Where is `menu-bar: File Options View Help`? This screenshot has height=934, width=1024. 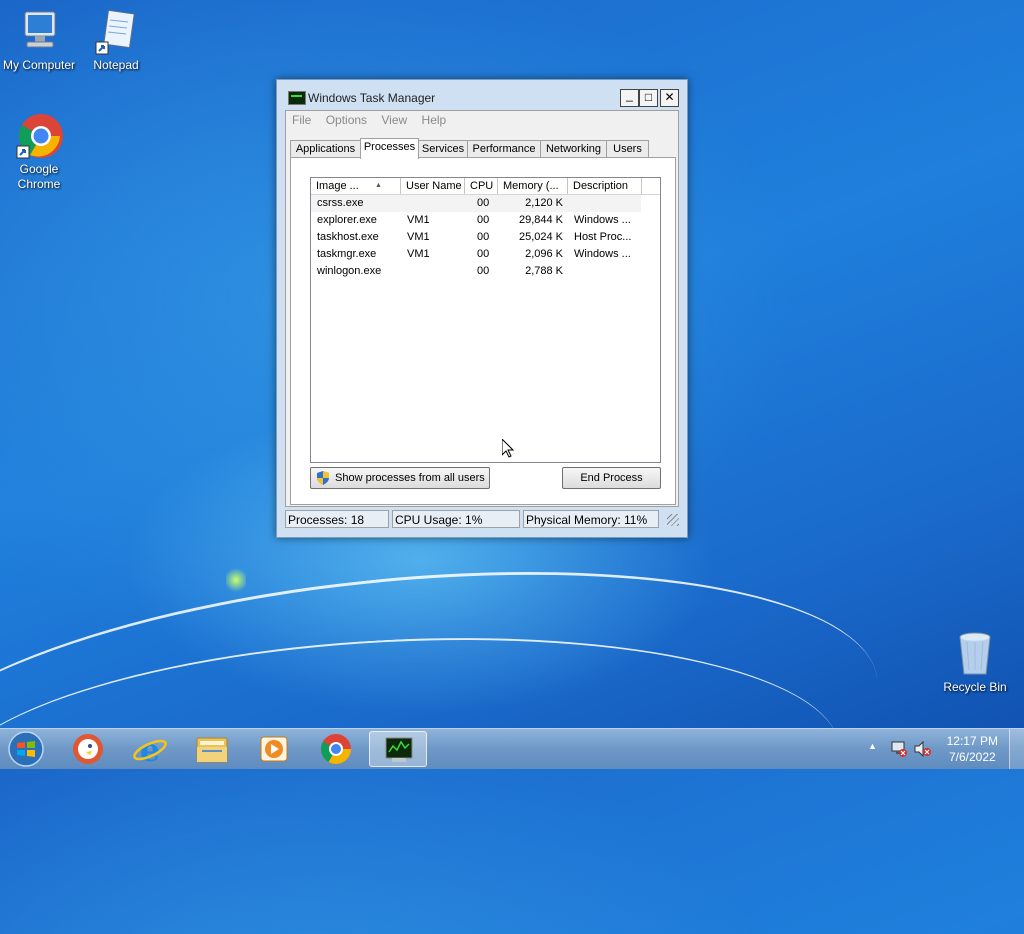 menu-bar: File Options View Help is located at coordinates (374, 121).